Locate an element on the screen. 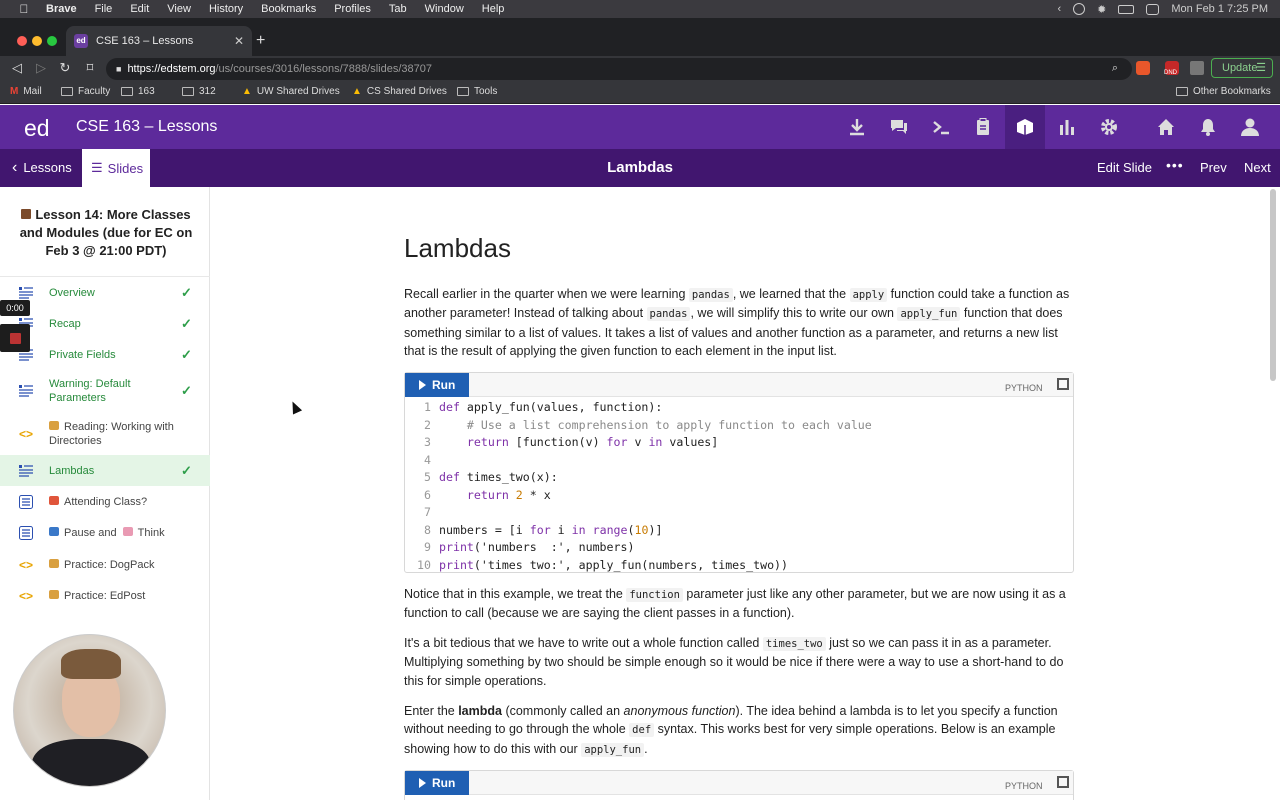 Image resolution: width=1280 pixels, height=800 pixels. code-line: 1 def apply_fun(values, function): is located at coordinates (739, 408).